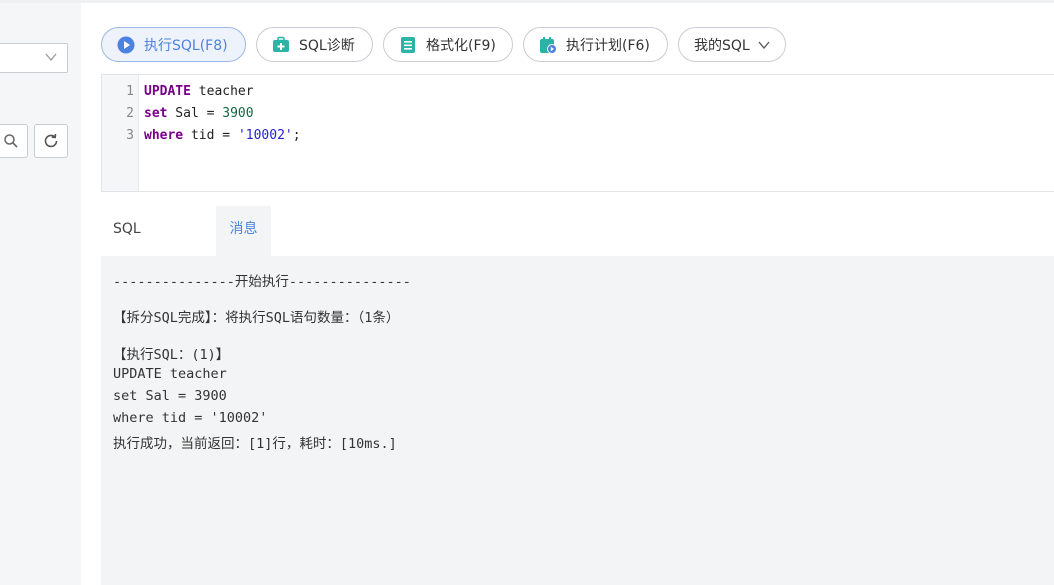 The image size is (1054, 585). Describe the element at coordinates (167, 91) in the screenshot. I see `sql-keyword: UPDATE` at that location.